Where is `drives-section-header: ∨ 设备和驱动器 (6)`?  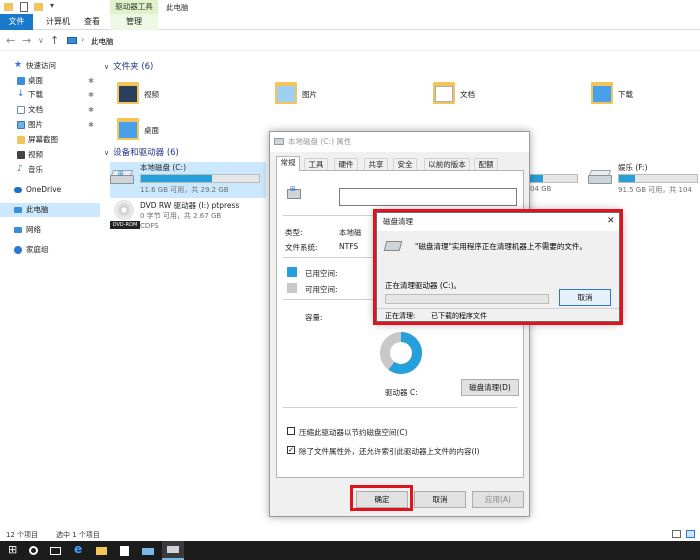
drives-section-header: ∨ 设备和驱动器 (6) is located at coordinates (141, 152).